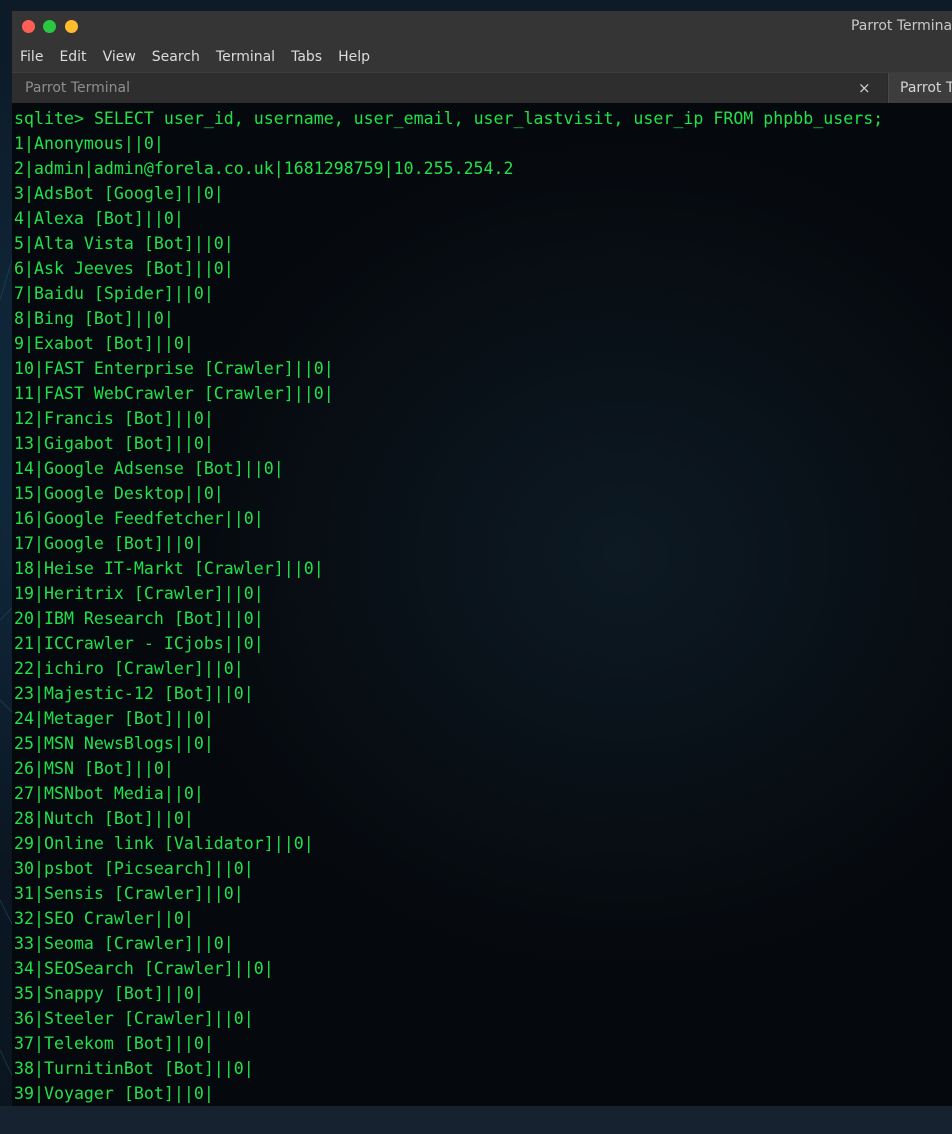 This screenshot has width=952, height=1134. What do you see at coordinates (144, 968) in the screenshot?
I see `output-row: 34|SEOSearch [Crawler]||0|` at bounding box center [144, 968].